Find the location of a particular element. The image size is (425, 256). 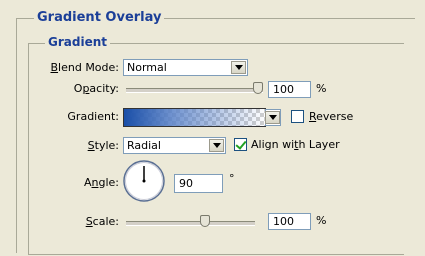

opacity-slider-thumb is located at coordinates (258, 88).